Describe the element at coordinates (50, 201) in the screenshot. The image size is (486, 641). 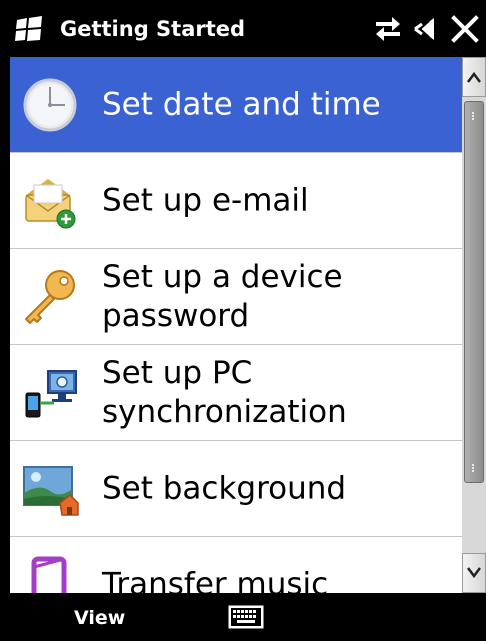
I see `email-add-icon` at that location.